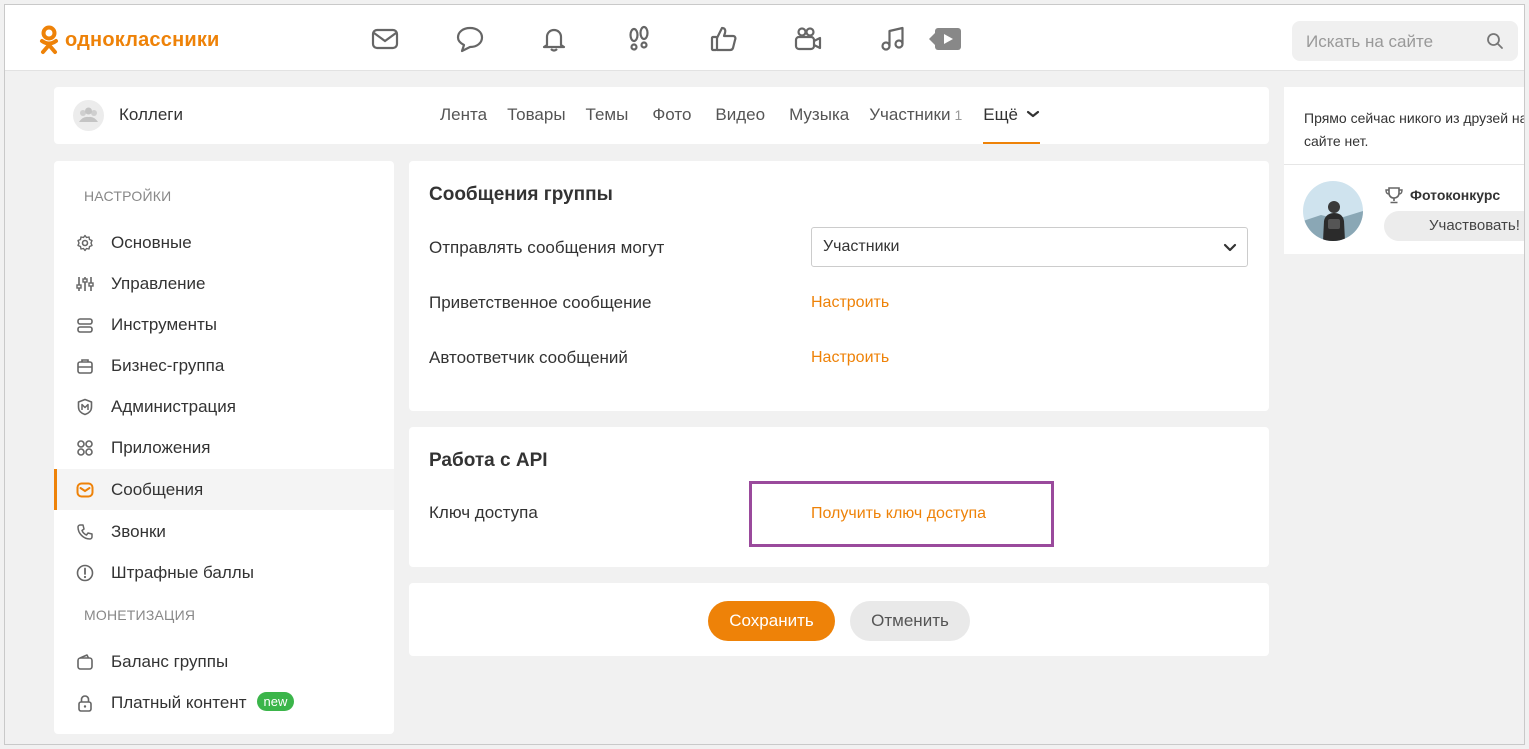 The height and width of the screenshot is (749, 1529). Describe the element at coordinates (128, 196) in the screenshot. I see `section-settings-heading: НАСТРОЙКИ` at that location.